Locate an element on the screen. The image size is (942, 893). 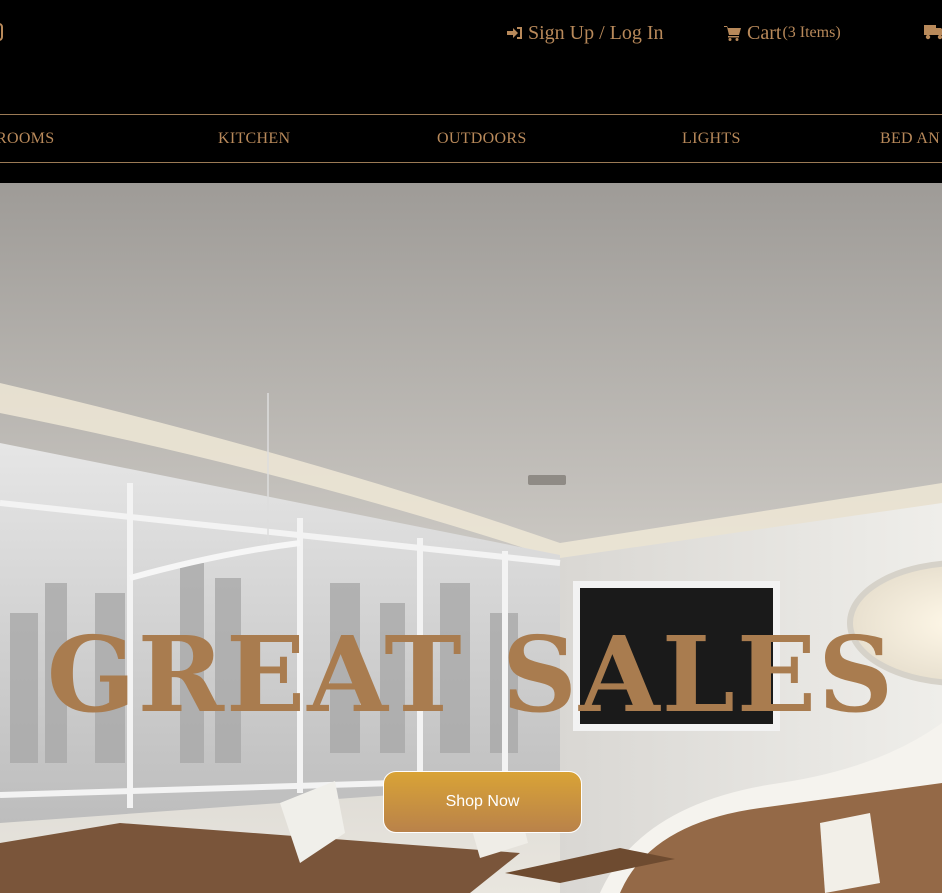
truck-icon is located at coordinates (933, 32).